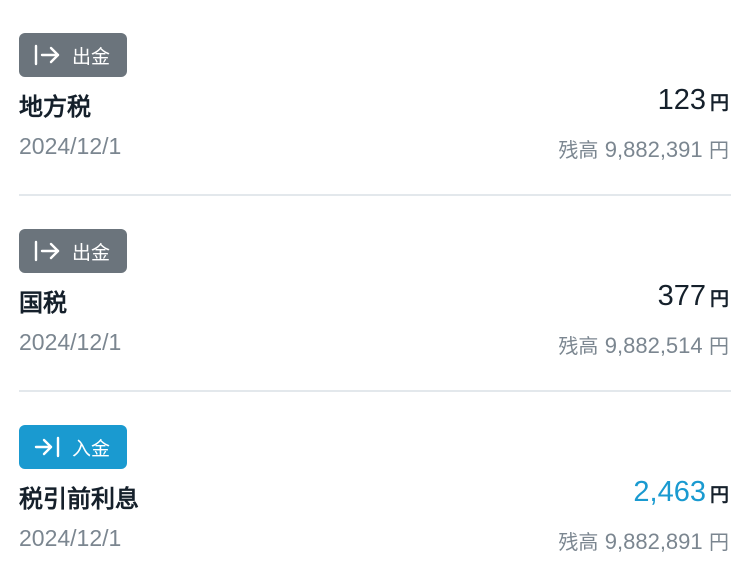 The image size is (750, 585). I want to click on transaction-amount: 123 円, so click(693, 100).